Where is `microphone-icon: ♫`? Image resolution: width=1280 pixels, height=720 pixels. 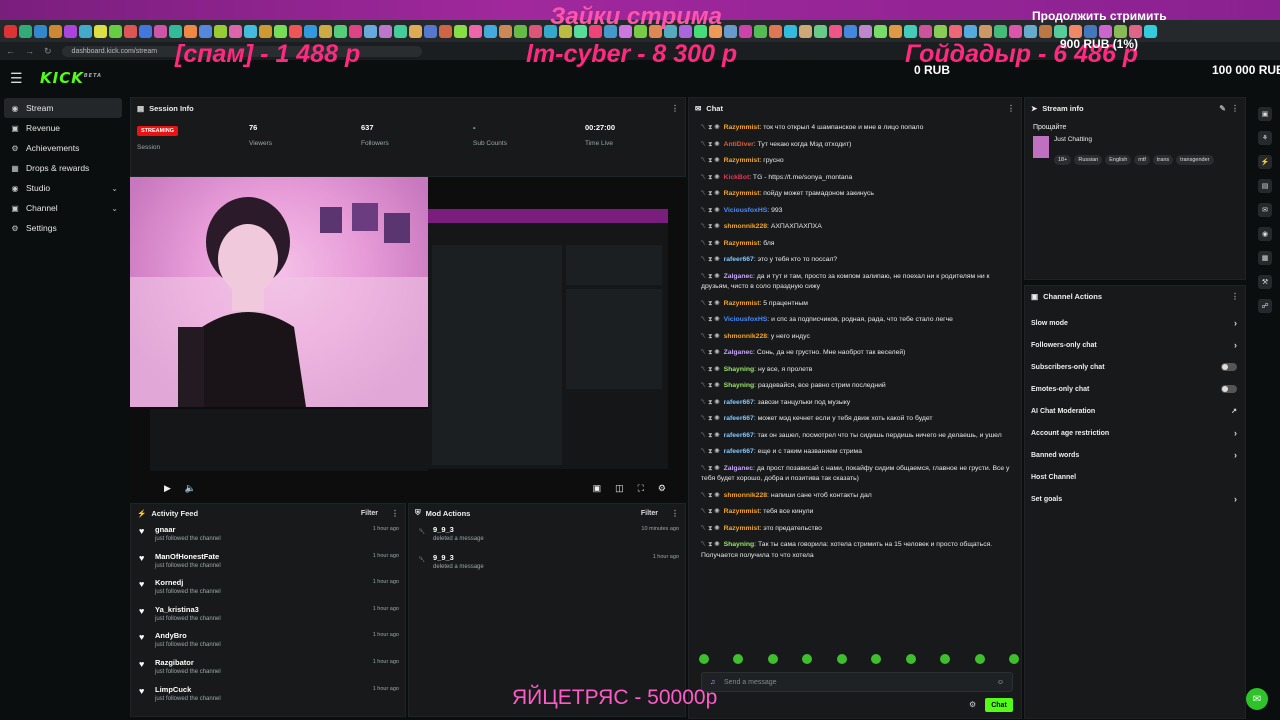 microphone-icon: ♫ is located at coordinates (712, 682).